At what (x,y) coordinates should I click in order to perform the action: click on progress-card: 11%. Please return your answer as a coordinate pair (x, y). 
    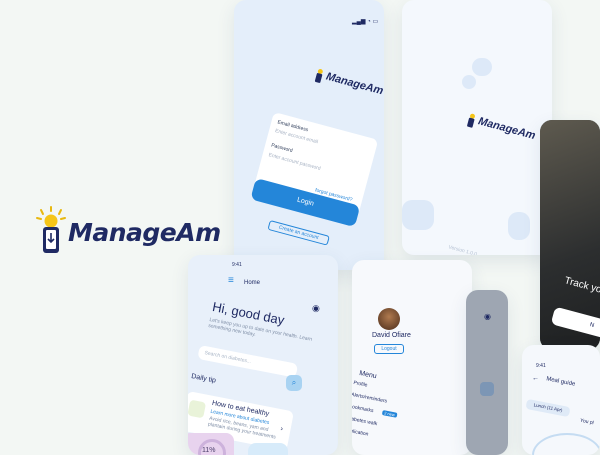
    Looking at the image, I should click on (211, 444).